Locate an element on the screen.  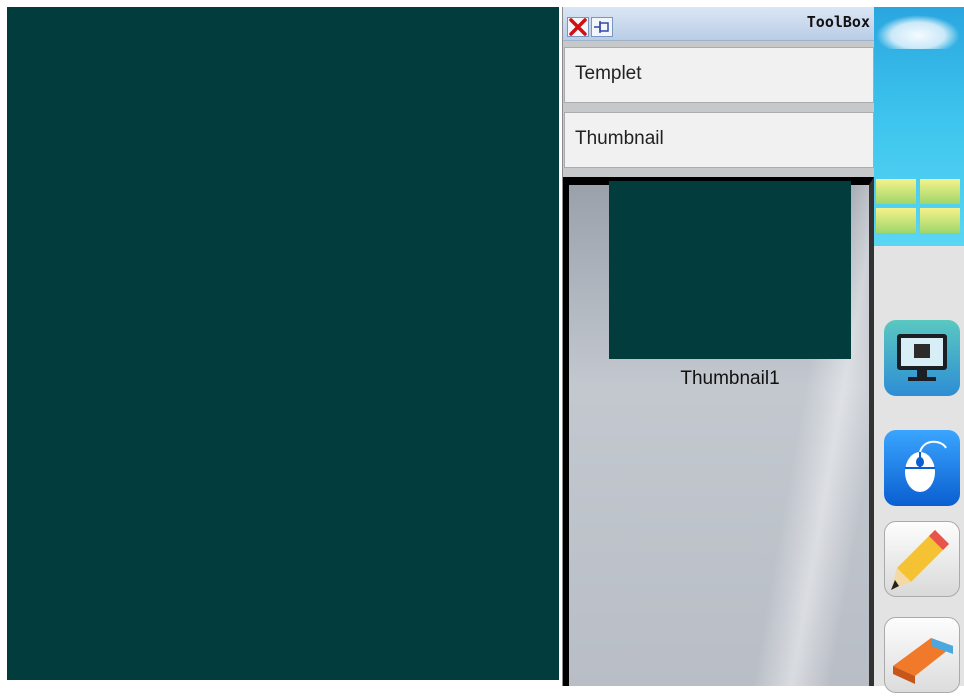
mouse-button is located at coordinates (922, 468).